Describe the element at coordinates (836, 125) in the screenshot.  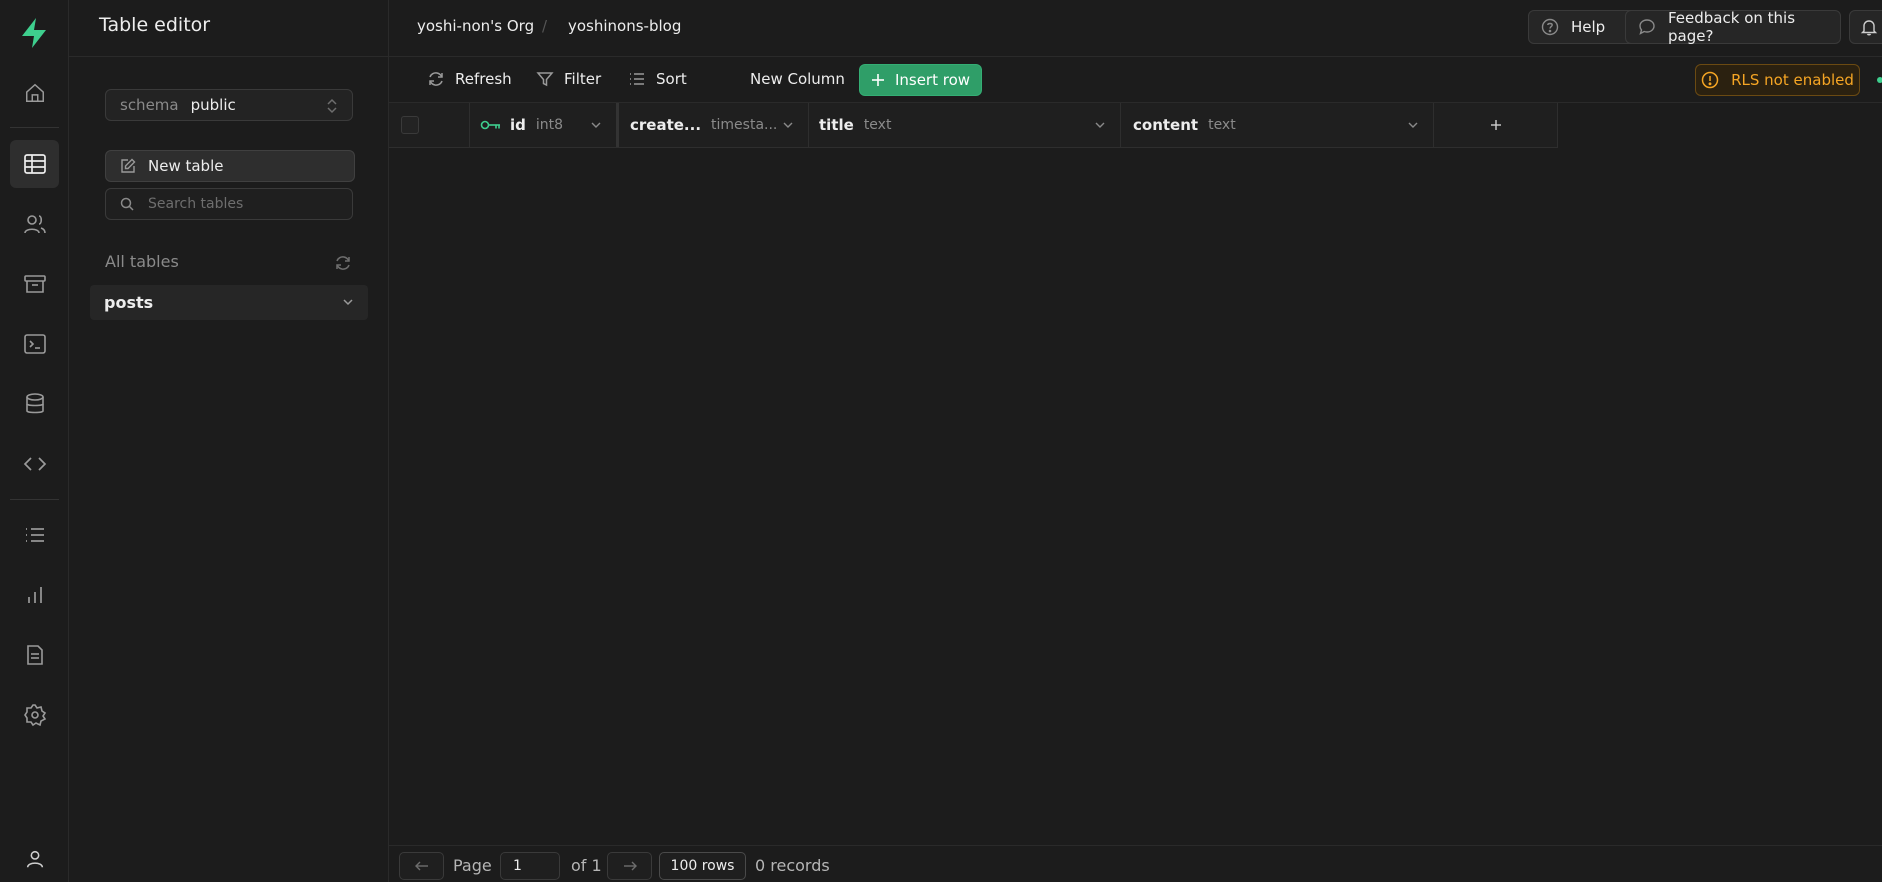
I see `column-name: title` at that location.